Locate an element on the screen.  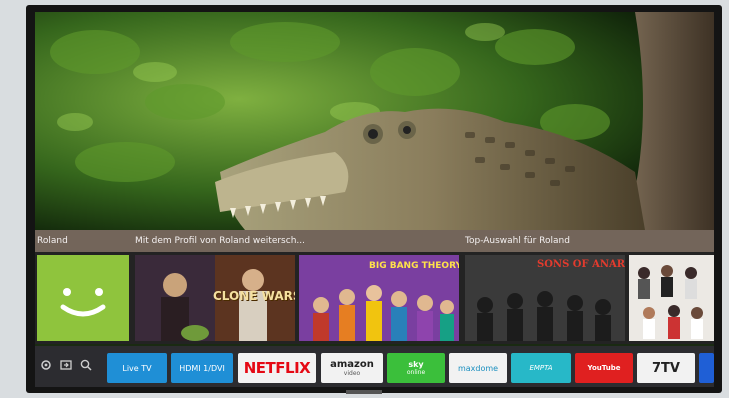
sons-of-anarchy-tile: SONS OF ANARCHY is located at coordinates (545, 298).